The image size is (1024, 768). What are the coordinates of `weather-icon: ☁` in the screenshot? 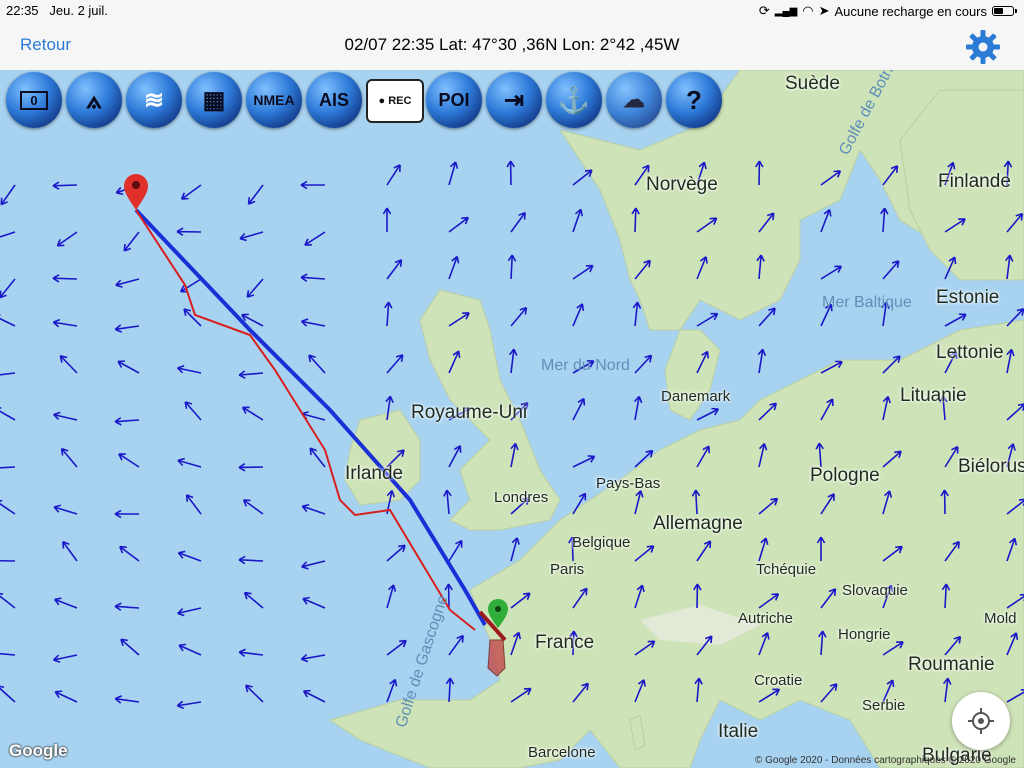 It's located at (634, 99).